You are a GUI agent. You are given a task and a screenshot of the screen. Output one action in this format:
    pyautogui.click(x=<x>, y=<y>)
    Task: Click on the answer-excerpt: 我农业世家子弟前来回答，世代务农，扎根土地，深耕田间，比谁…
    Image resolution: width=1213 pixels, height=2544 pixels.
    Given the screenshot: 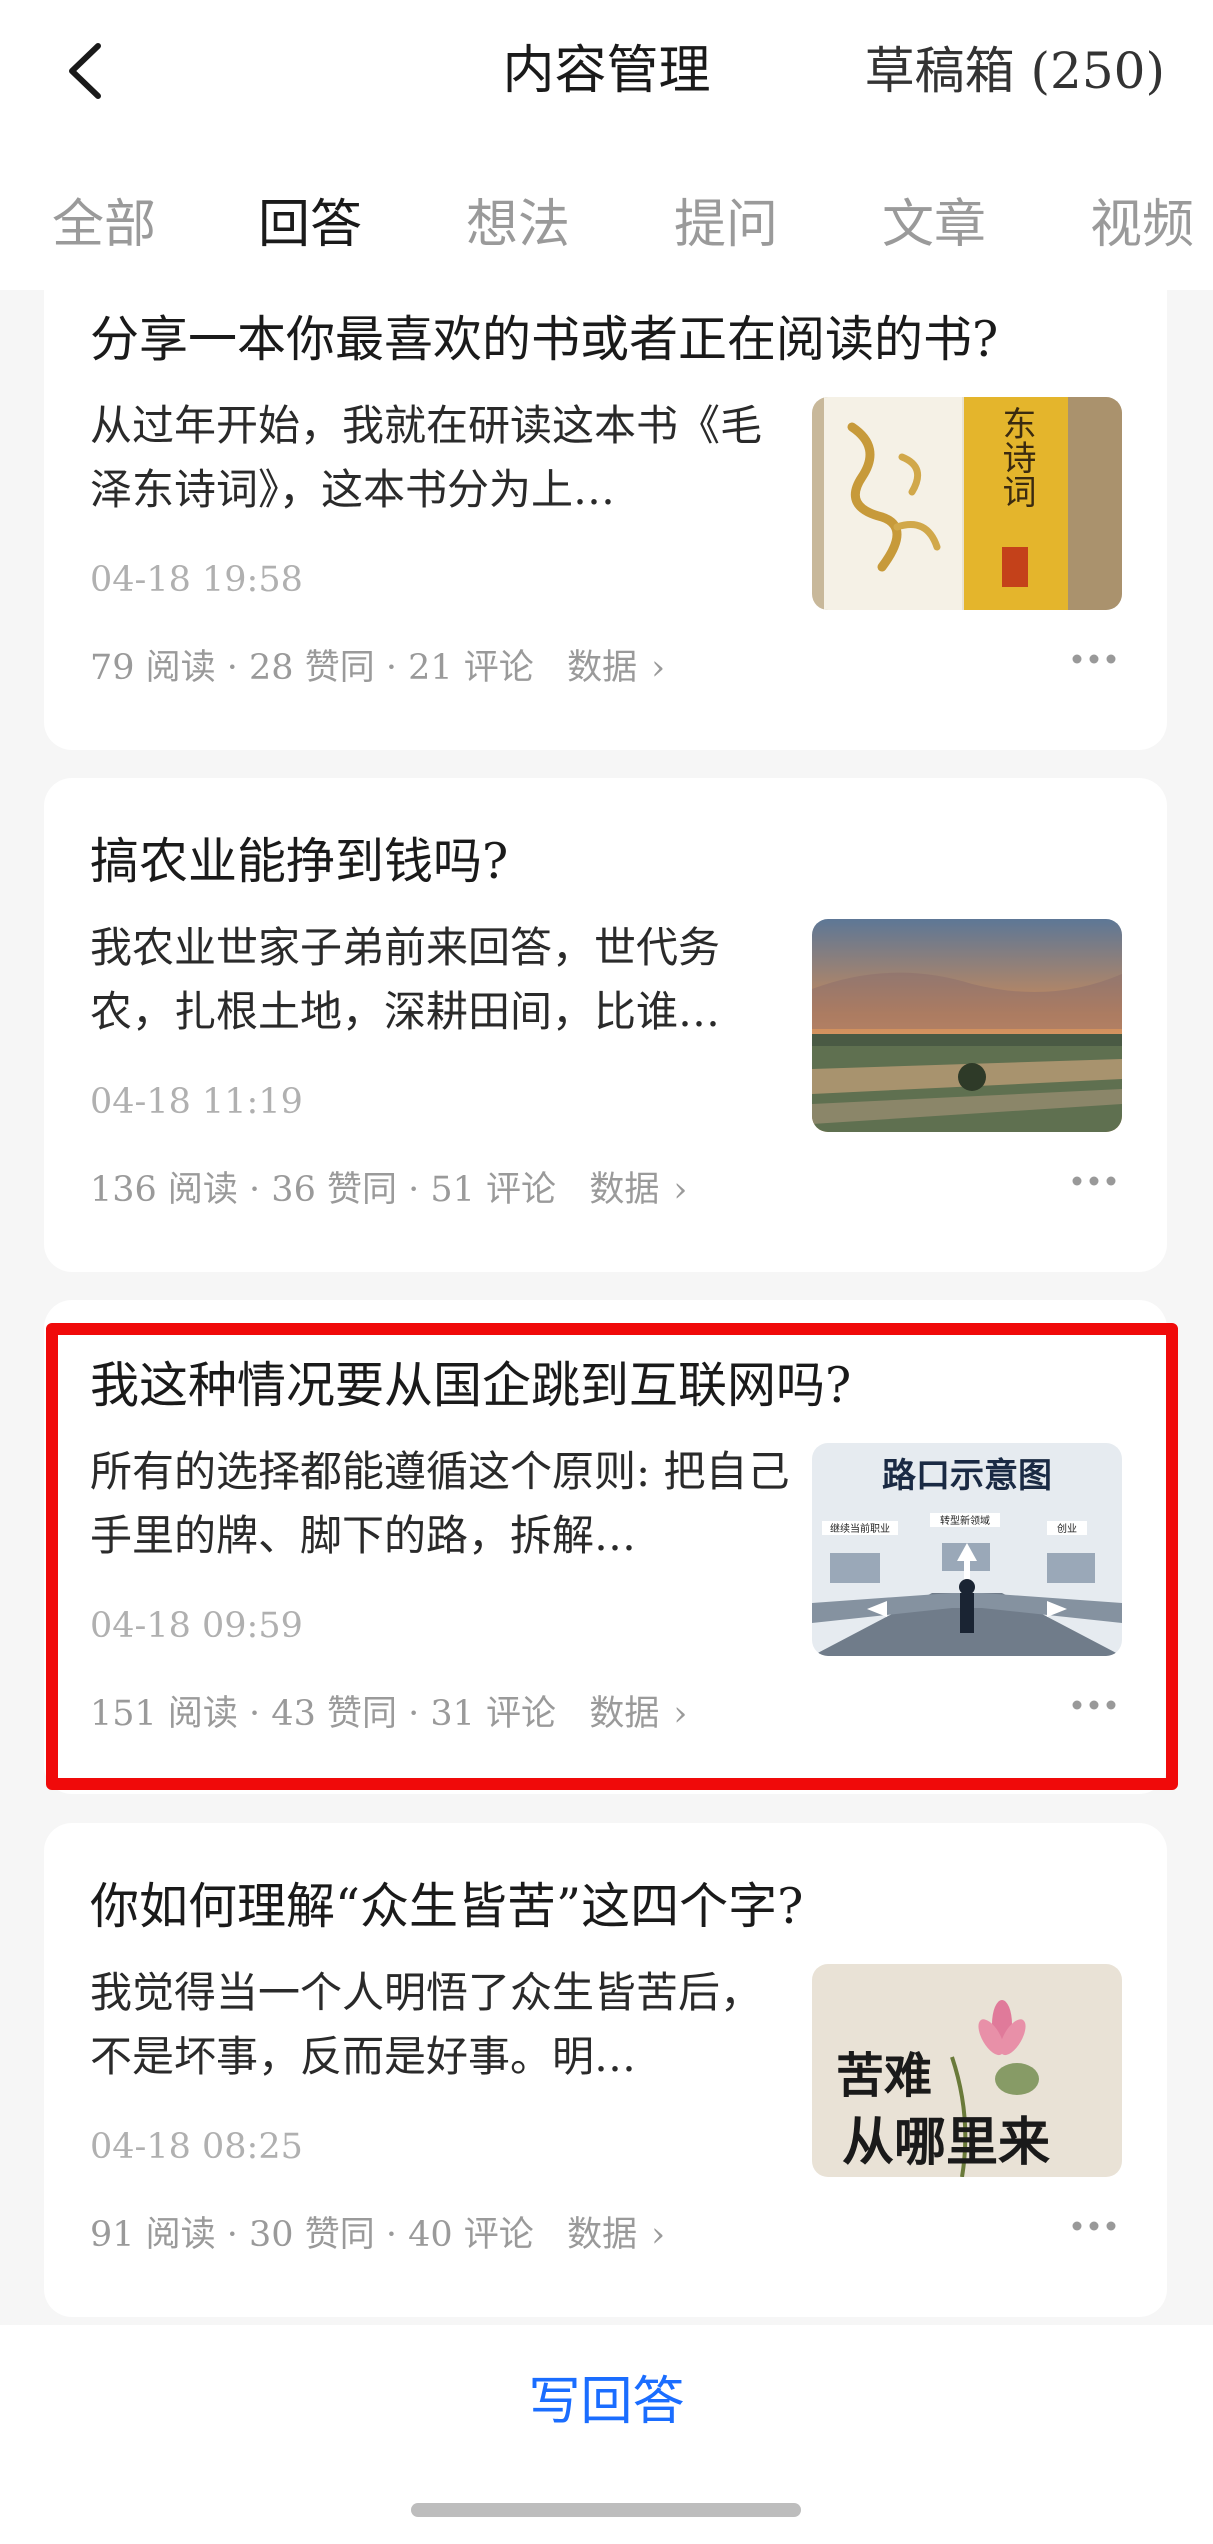 What is the action you would take?
    pyautogui.click(x=405, y=979)
    